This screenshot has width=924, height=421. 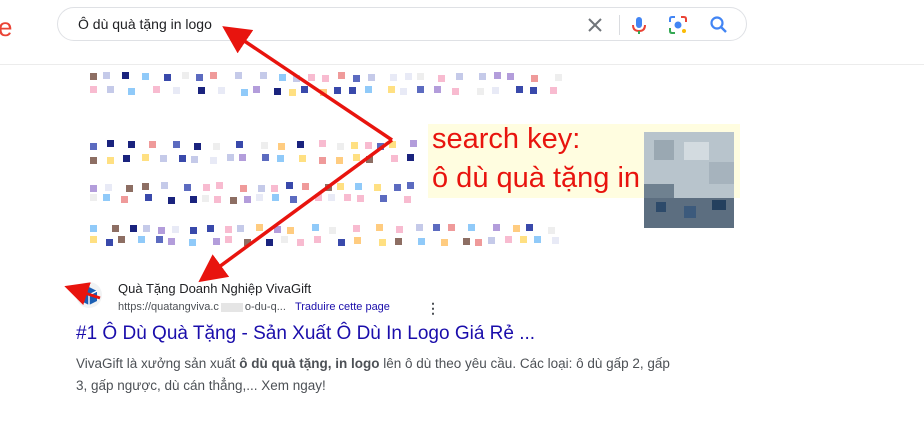 I want to click on search-box: Ô dù quà tặng in logo, so click(x=402, y=24).